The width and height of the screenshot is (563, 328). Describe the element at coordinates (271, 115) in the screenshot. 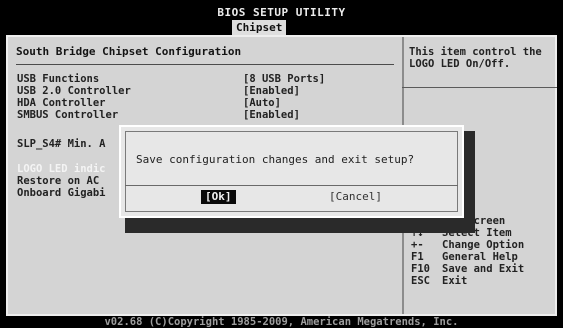

I see `value-smbus-controller: [Enabled]` at that location.